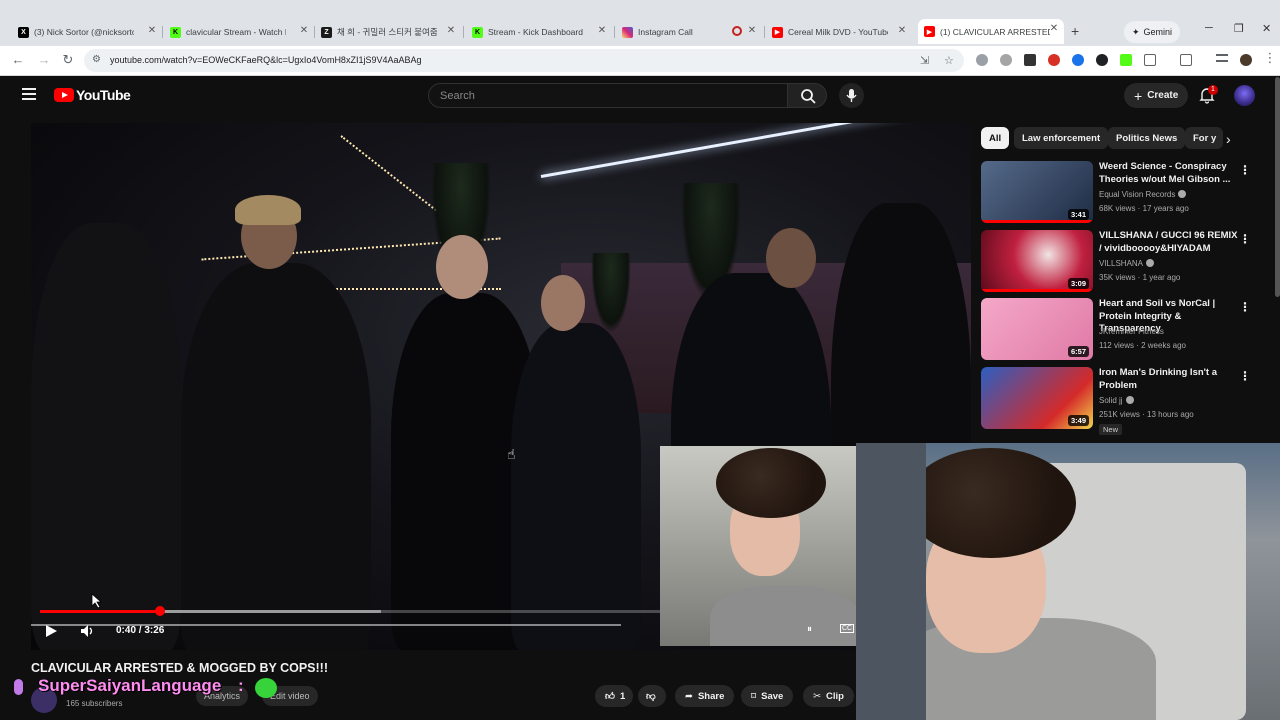  What do you see at coordinates (98, 60) in the screenshot?
I see `site-info-icon: ⚙` at bounding box center [98, 60].